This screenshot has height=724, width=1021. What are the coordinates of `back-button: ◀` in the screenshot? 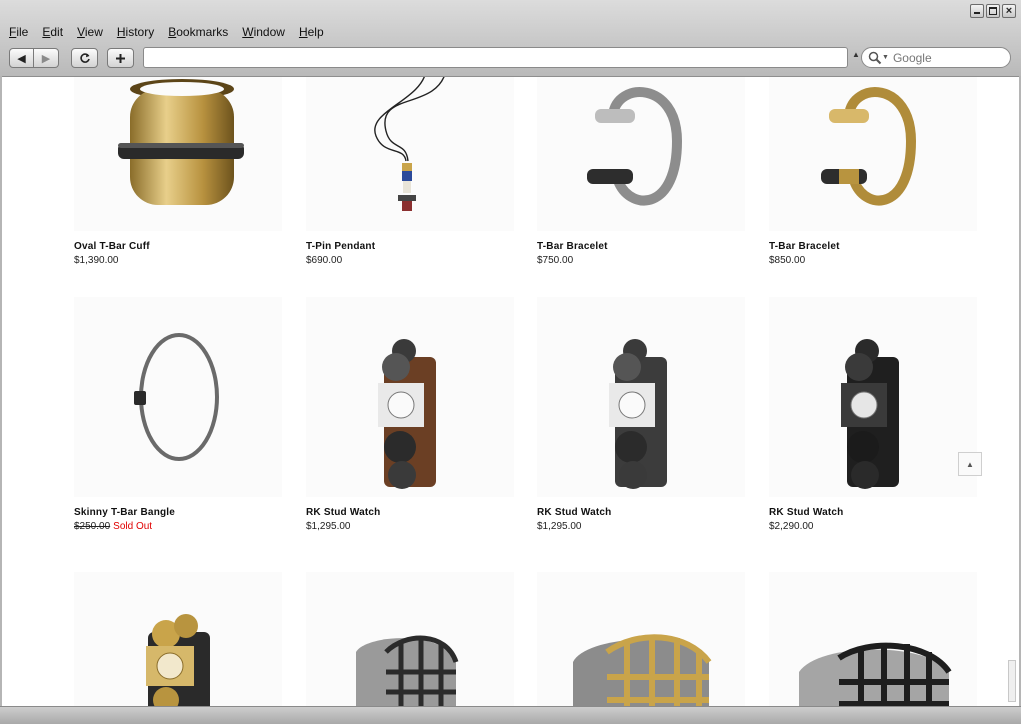 It's located at (21, 58).